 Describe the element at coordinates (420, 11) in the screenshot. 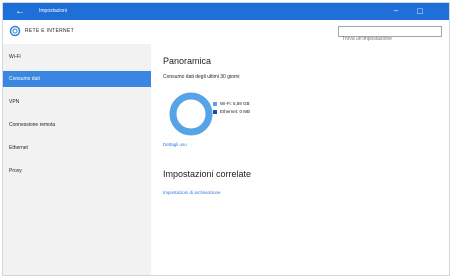

I see `maximize-button: □` at that location.